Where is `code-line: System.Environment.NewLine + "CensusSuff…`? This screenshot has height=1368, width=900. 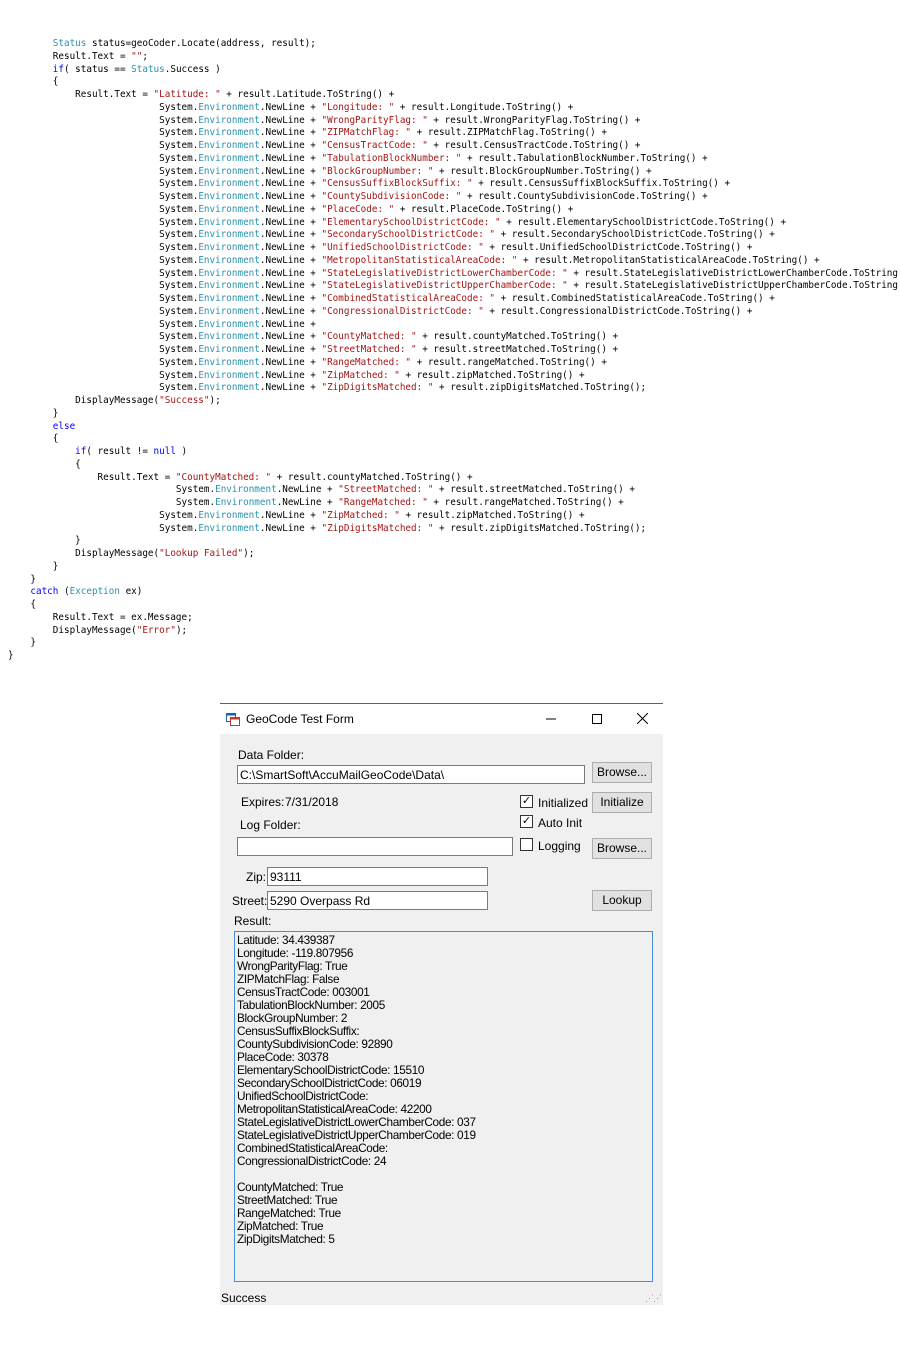 code-line: System.Environment.NewLine + "CensusSuff… is located at coordinates (453, 184).